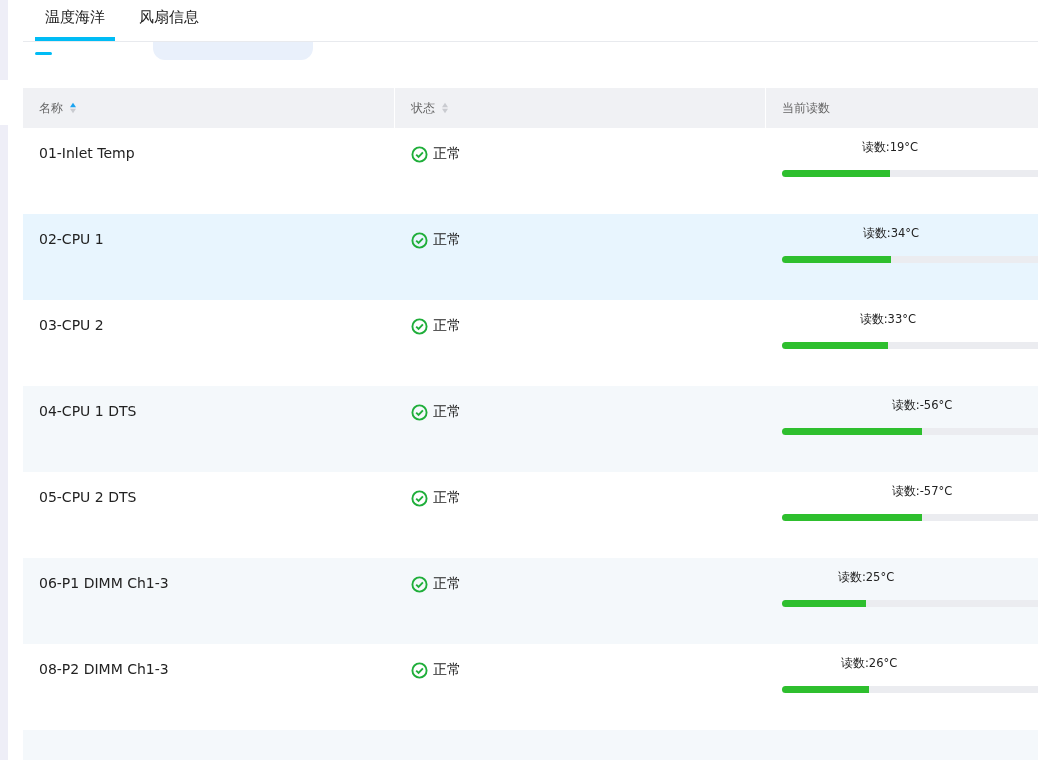  Describe the element at coordinates (88, 497) in the screenshot. I see `table-cell: 05-CPU 2 DTS` at that location.